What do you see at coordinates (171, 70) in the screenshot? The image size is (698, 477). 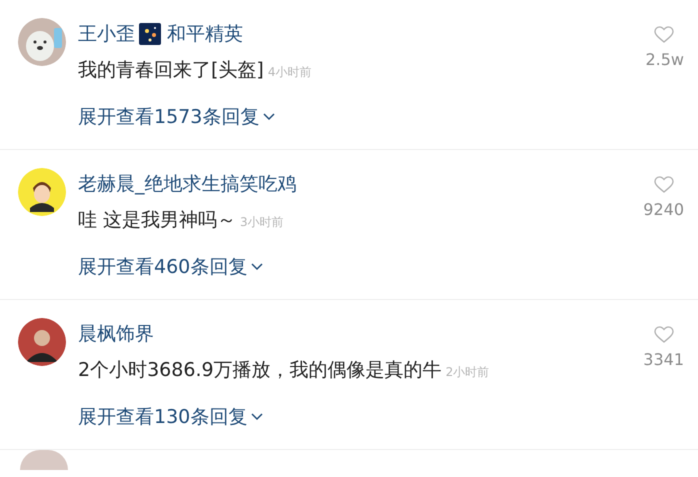 I see `comment-text: 我的青春回来了[头盔]` at bounding box center [171, 70].